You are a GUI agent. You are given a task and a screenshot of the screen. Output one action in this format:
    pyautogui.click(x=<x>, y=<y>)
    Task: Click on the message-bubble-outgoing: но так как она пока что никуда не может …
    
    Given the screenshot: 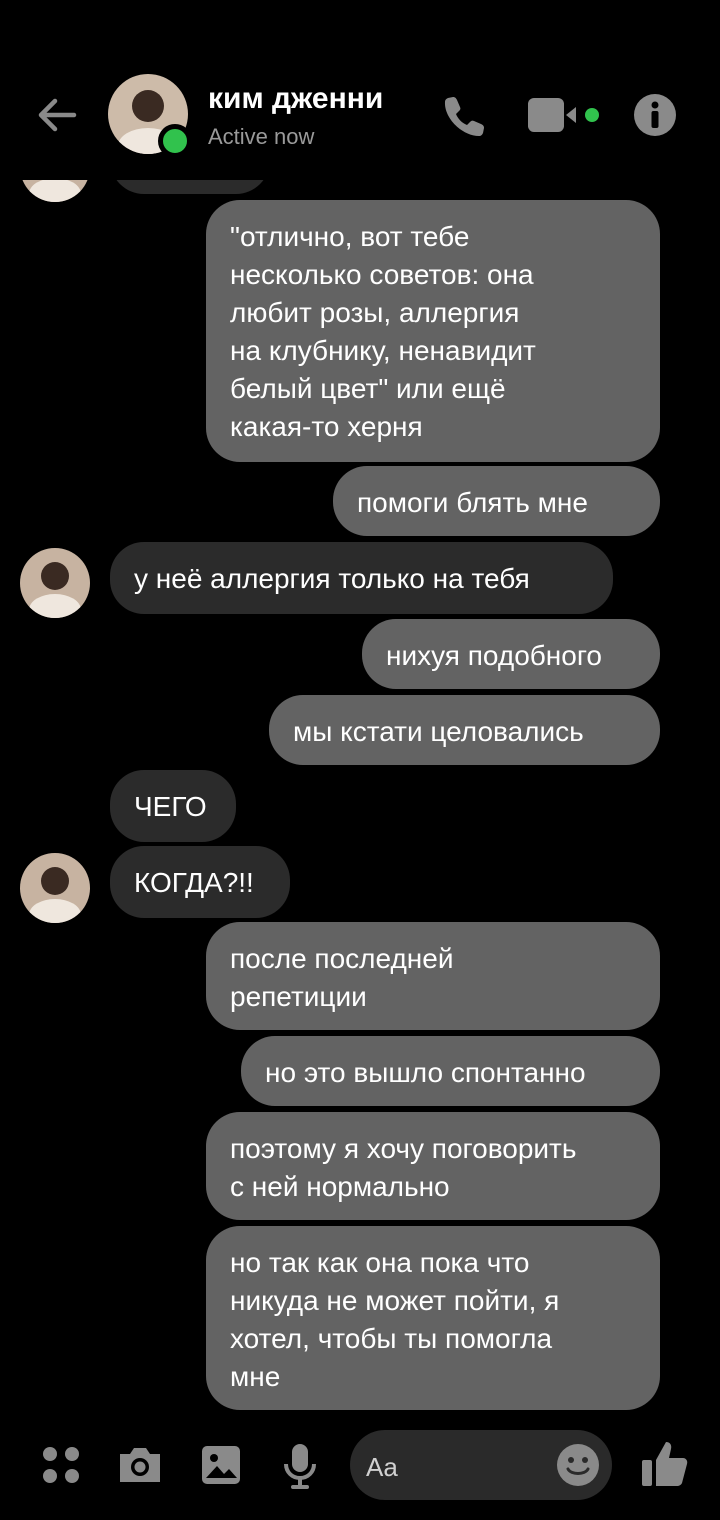 What is the action you would take?
    pyautogui.click(x=433, y=1318)
    